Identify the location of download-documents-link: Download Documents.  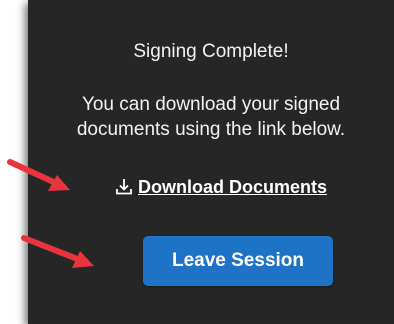
(220, 187).